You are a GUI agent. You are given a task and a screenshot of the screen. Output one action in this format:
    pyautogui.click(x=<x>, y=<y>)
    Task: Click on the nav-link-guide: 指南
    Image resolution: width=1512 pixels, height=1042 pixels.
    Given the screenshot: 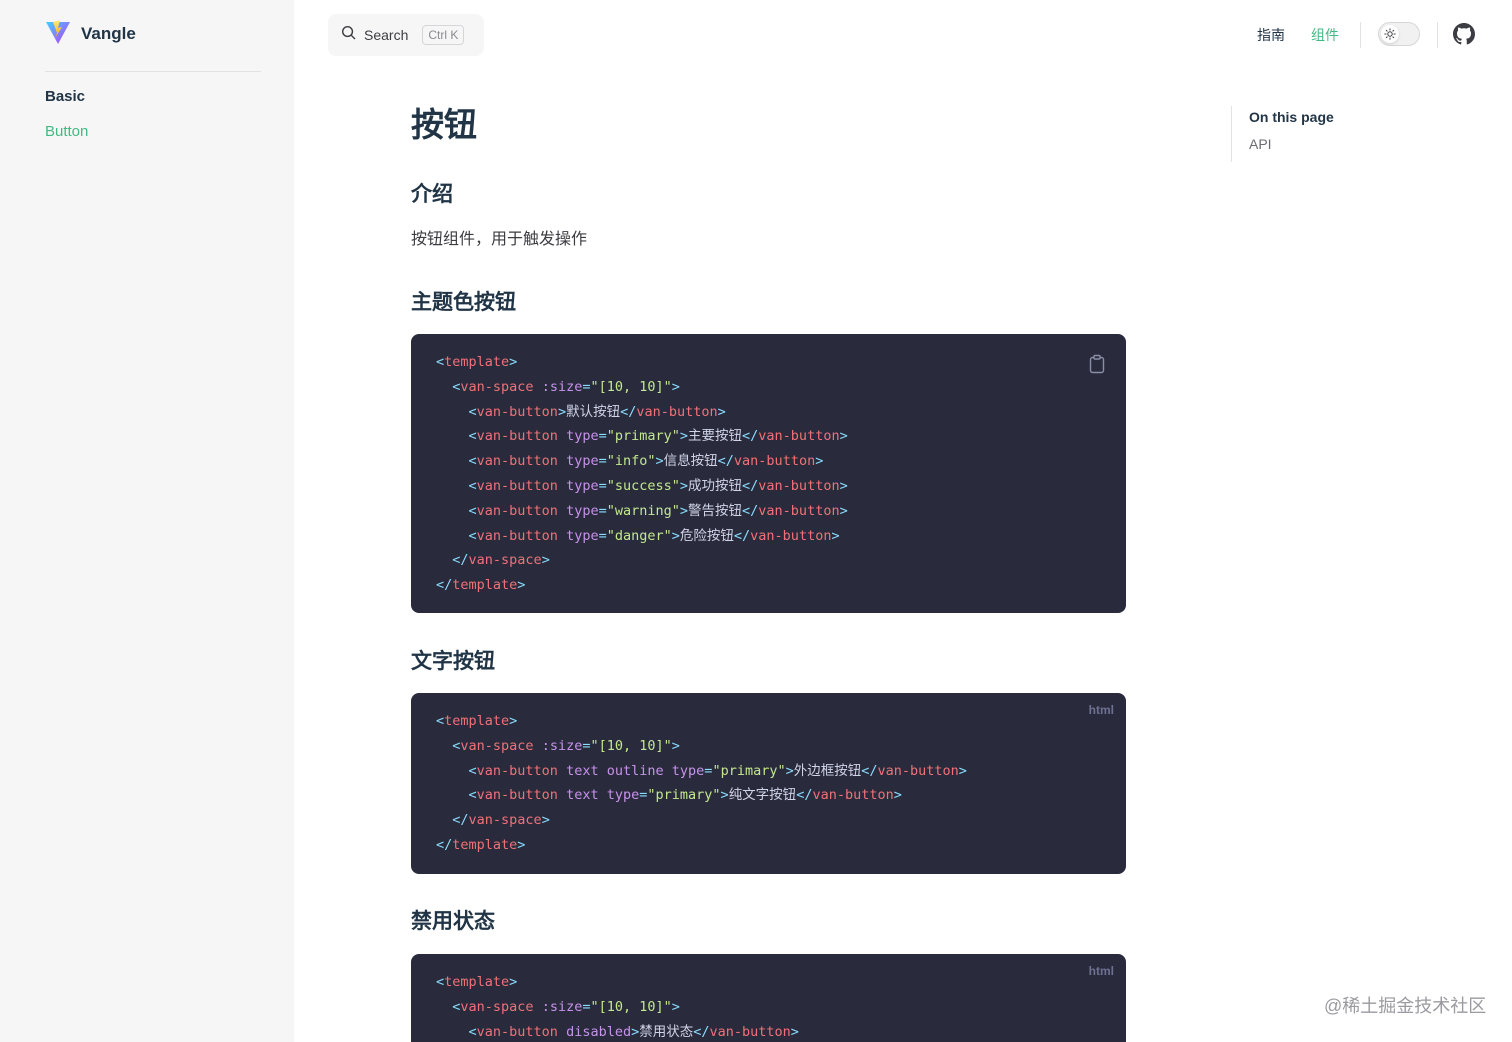 What is the action you would take?
    pyautogui.click(x=1271, y=35)
    